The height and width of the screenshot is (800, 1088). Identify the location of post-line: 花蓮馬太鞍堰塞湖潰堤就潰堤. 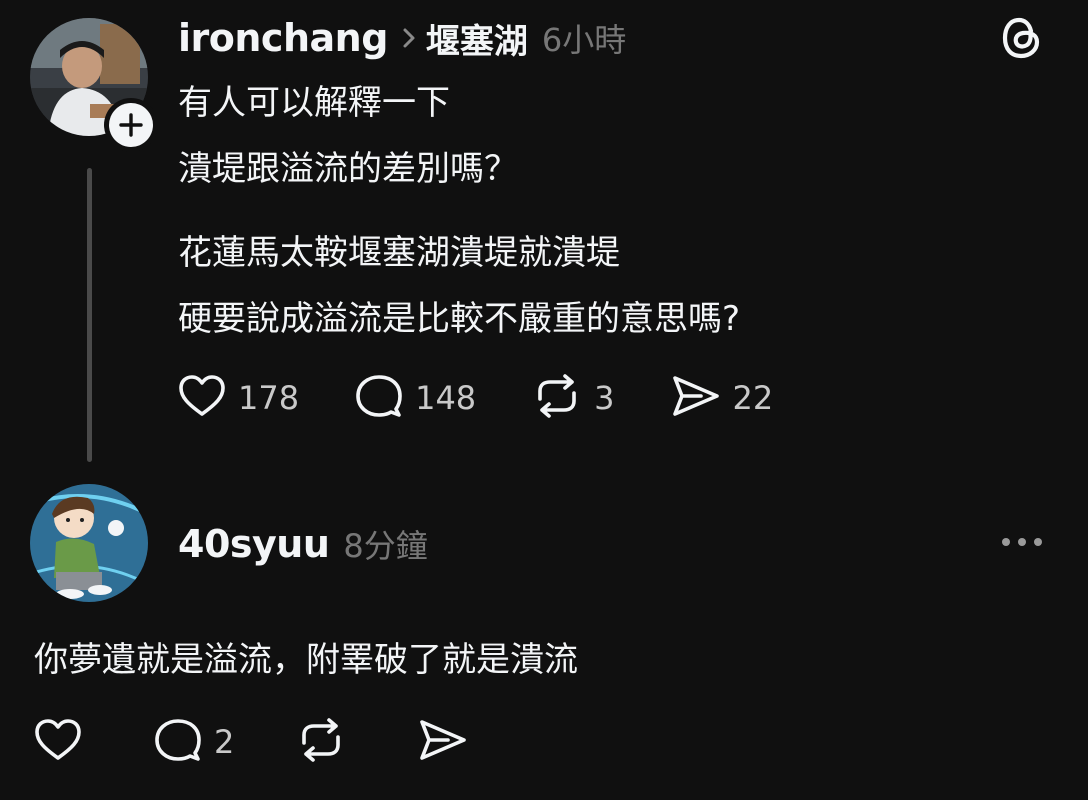
(399, 253).